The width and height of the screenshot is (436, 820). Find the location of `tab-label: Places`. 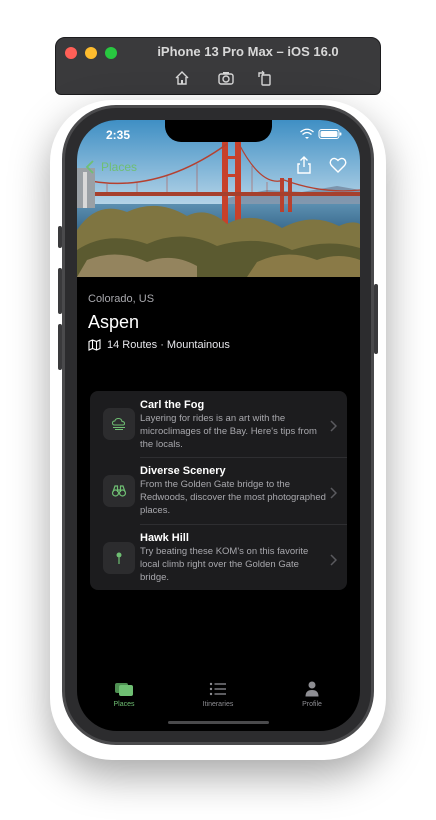

tab-label: Places is located at coordinates (124, 704).